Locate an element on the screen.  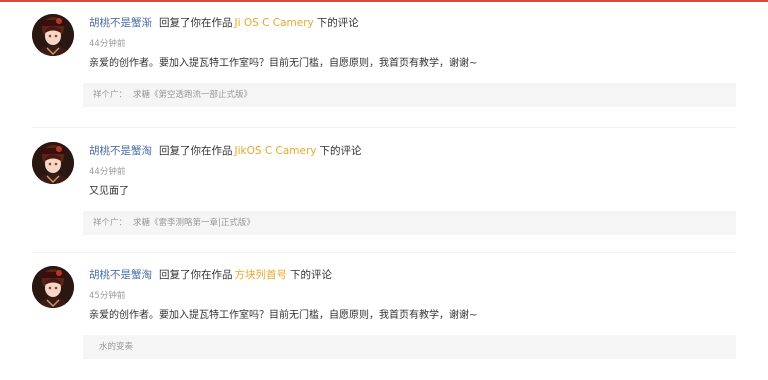
comment-body: 又见面了 is located at coordinates (109, 191).